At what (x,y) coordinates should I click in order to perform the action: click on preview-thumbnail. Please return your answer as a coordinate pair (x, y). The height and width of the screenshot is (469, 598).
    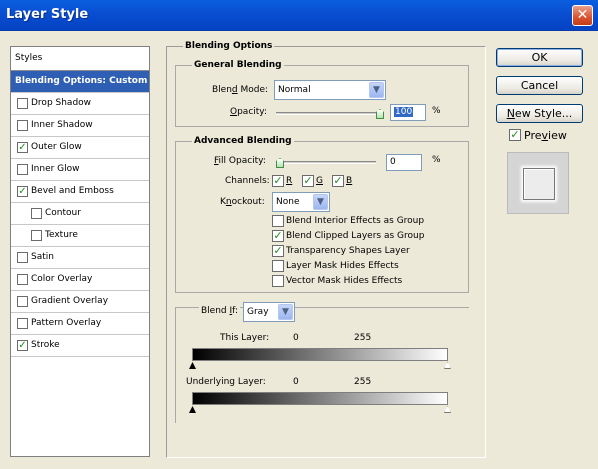
    Looking at the image, I should click on (538, 183).